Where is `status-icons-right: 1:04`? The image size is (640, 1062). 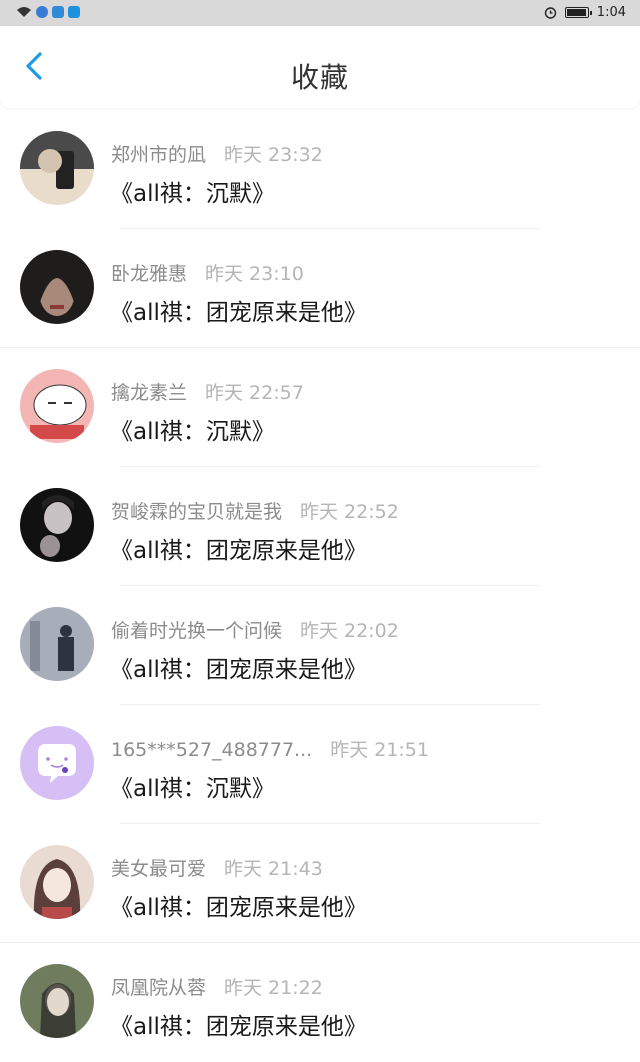
status-icons-right: 1:04 is located at coordinates (585, 12).